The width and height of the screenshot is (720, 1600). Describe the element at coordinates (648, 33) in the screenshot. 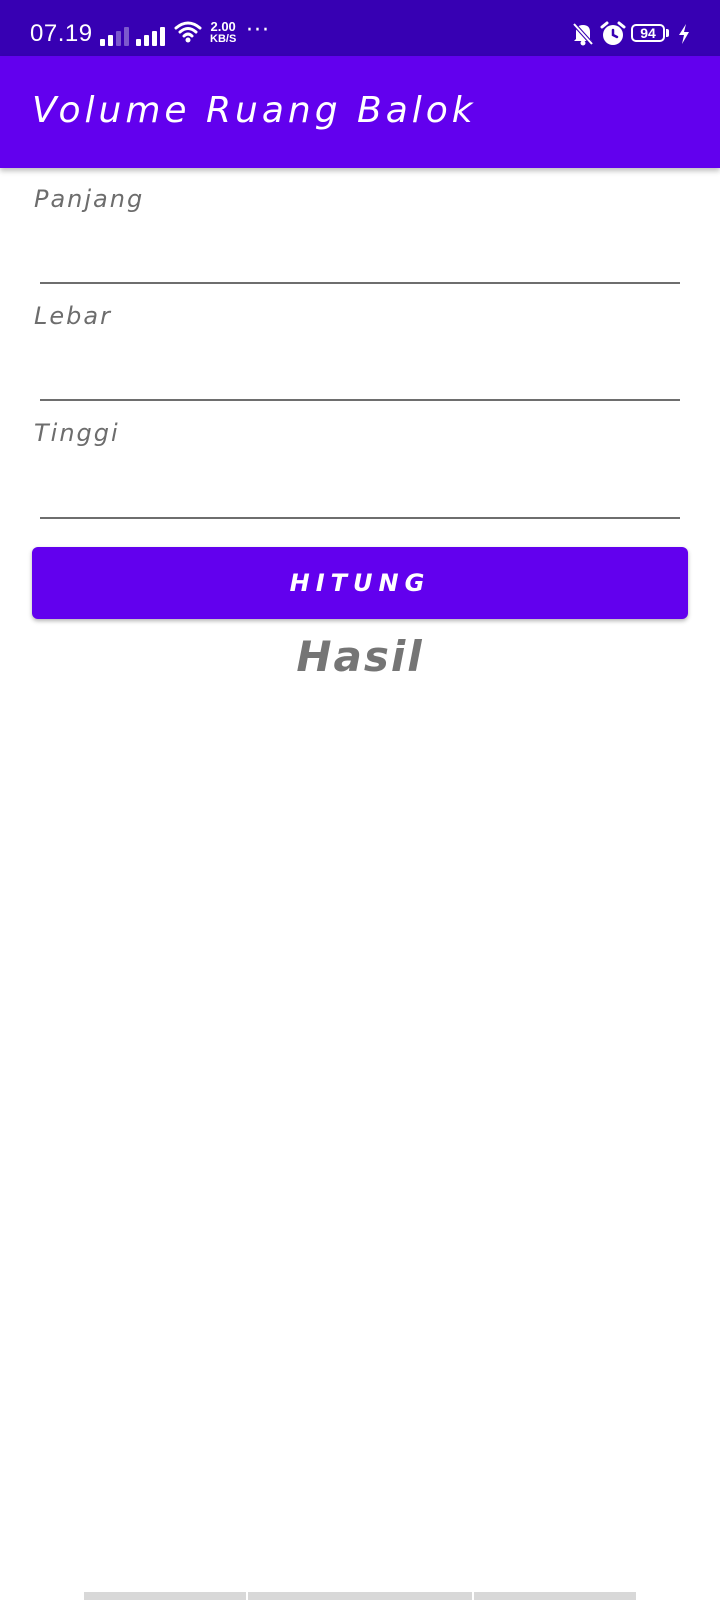

I see `battery-icon: 94` at that location.